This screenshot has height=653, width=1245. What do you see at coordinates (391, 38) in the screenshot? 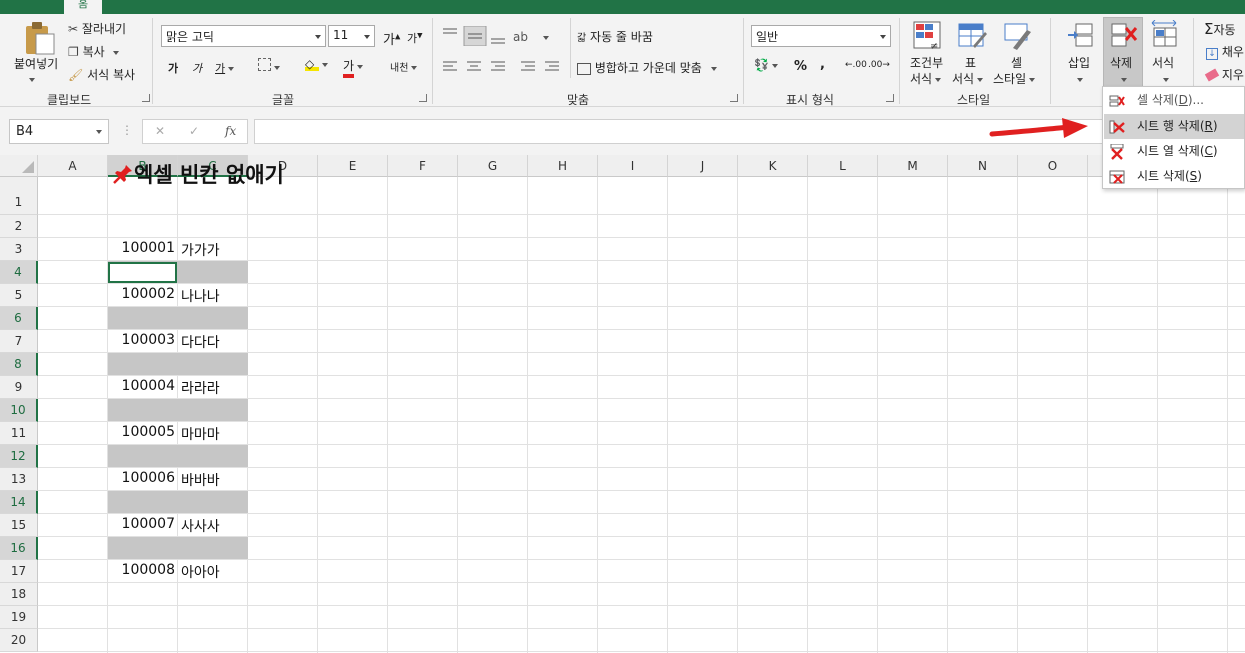
I see `grow-font-button: 가▲` at bounding box center [391, 38].